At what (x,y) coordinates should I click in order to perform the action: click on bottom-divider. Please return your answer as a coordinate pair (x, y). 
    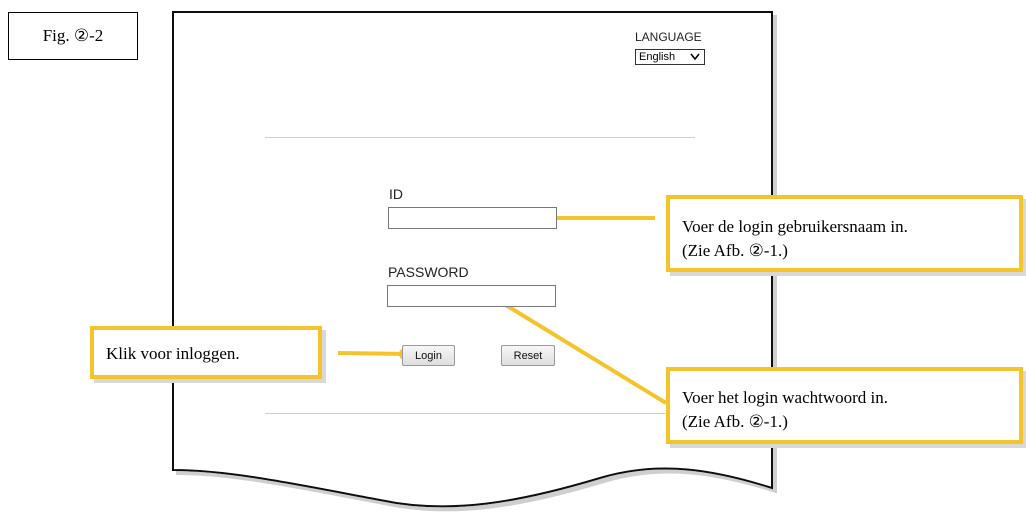
    Looking at the image, I should click on (480, 413).